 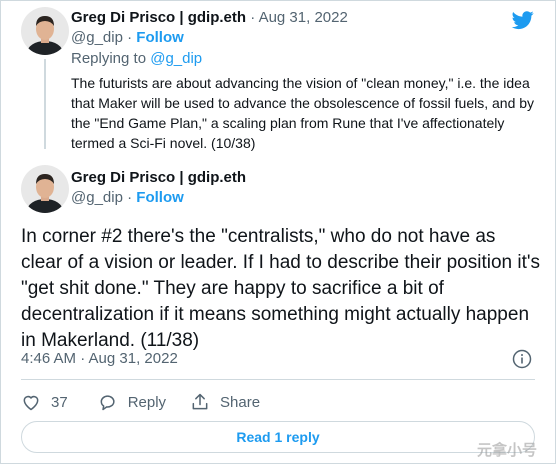 I want to click on share-button: Share, so click(x=225, y=402).